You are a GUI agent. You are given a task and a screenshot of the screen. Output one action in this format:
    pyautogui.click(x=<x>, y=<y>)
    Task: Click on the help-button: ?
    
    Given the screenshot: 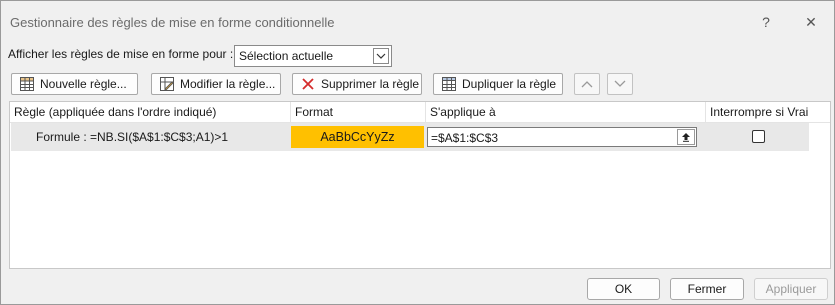 What is the action you would take?
    pyautogui.click(x=766, y=22)
    